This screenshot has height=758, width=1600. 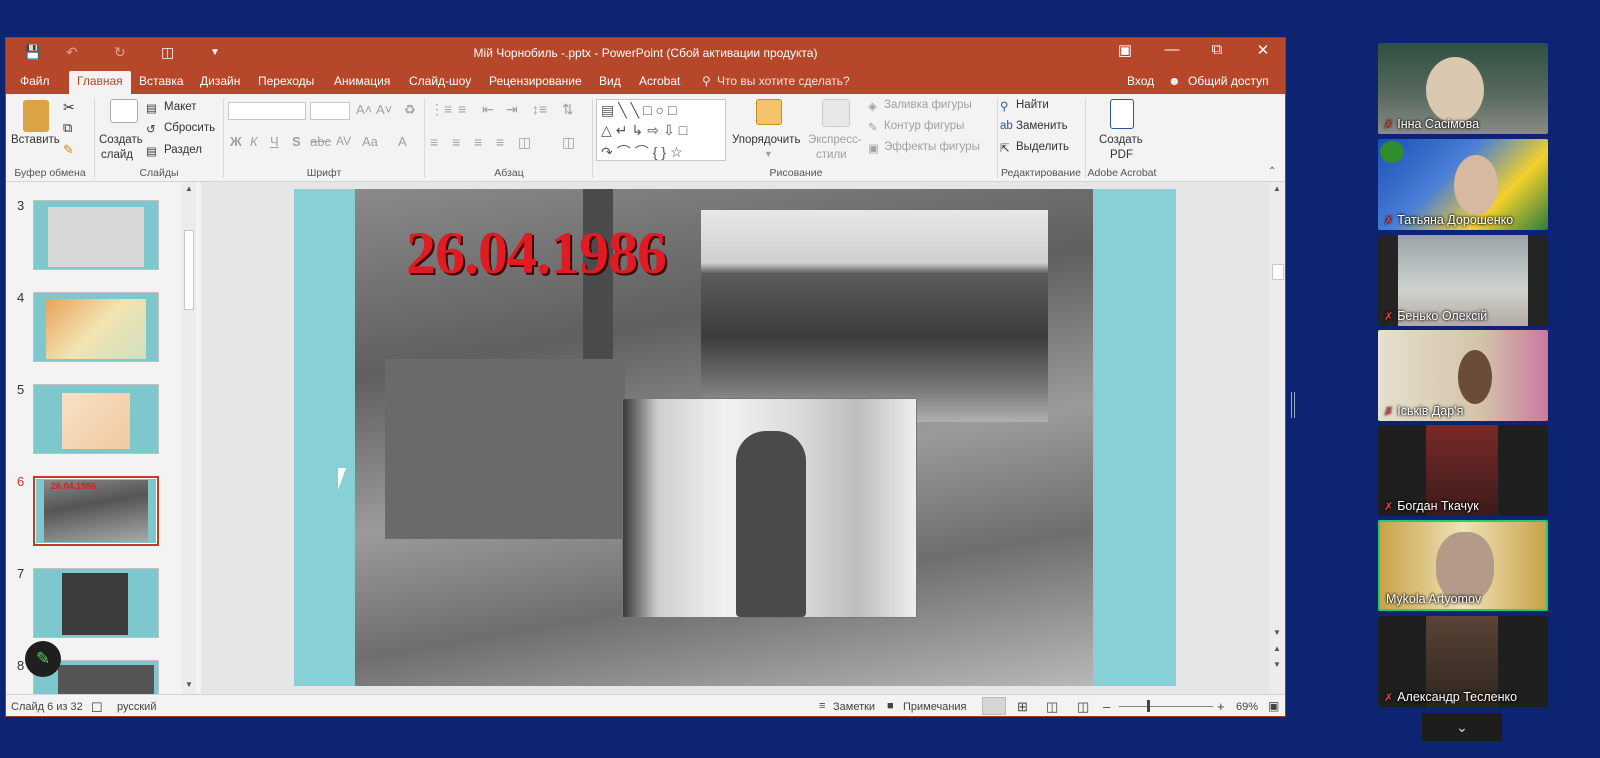 I want to click on align-right-icon: ≡, so click(x=478, y=142).